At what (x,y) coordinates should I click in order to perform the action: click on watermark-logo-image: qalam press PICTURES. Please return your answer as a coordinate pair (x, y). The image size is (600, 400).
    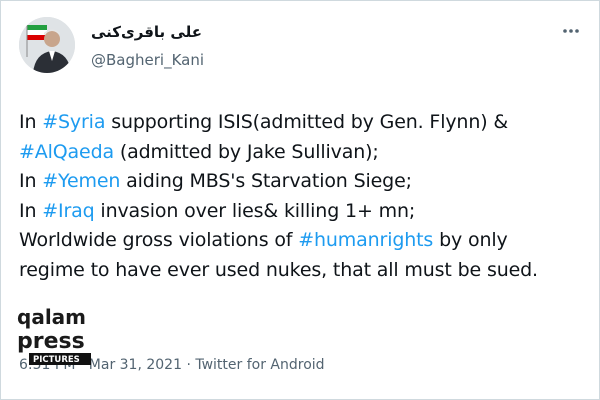
    Looking at the image, I should click on (51, 335).